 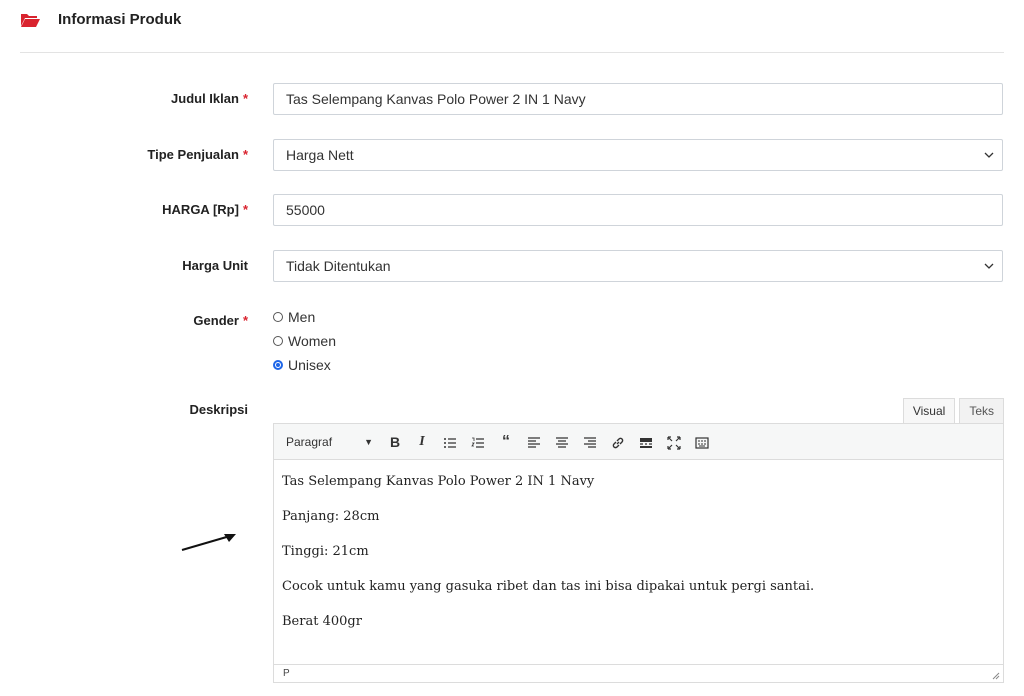 I want to click on gender-label: Gender *, so click(x=220, y=320).